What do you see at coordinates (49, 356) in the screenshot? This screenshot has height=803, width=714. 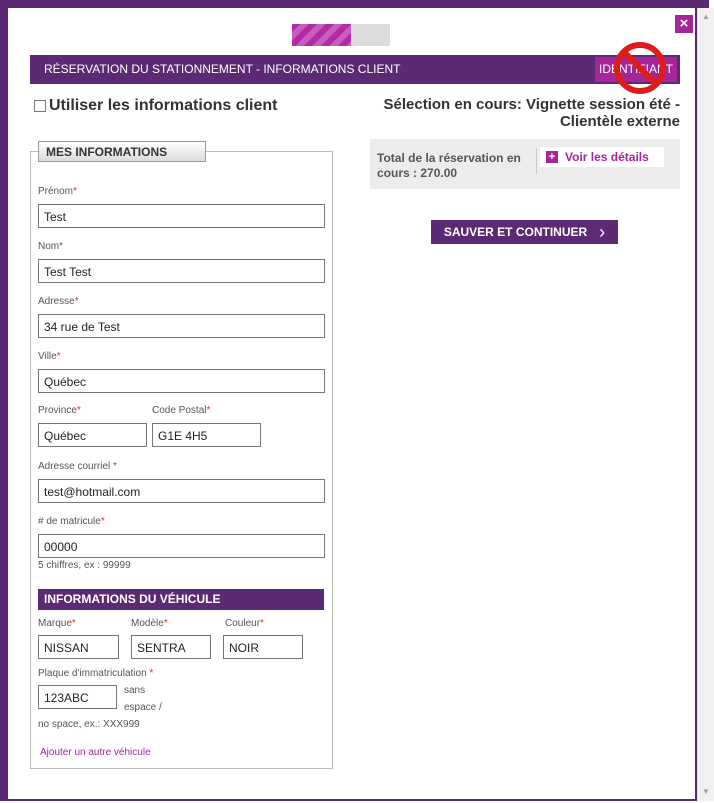 I see `ville-label: Ville*` at bounding box center [49, 356].